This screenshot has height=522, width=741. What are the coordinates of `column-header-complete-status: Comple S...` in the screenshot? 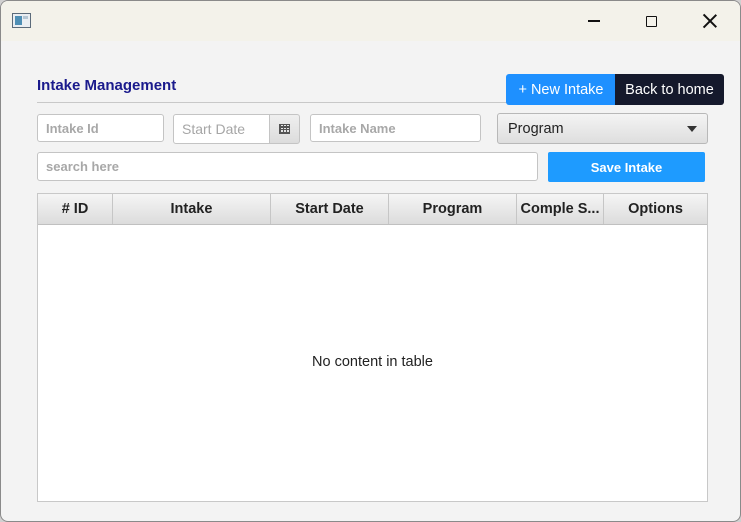 It's located at (560, 209).